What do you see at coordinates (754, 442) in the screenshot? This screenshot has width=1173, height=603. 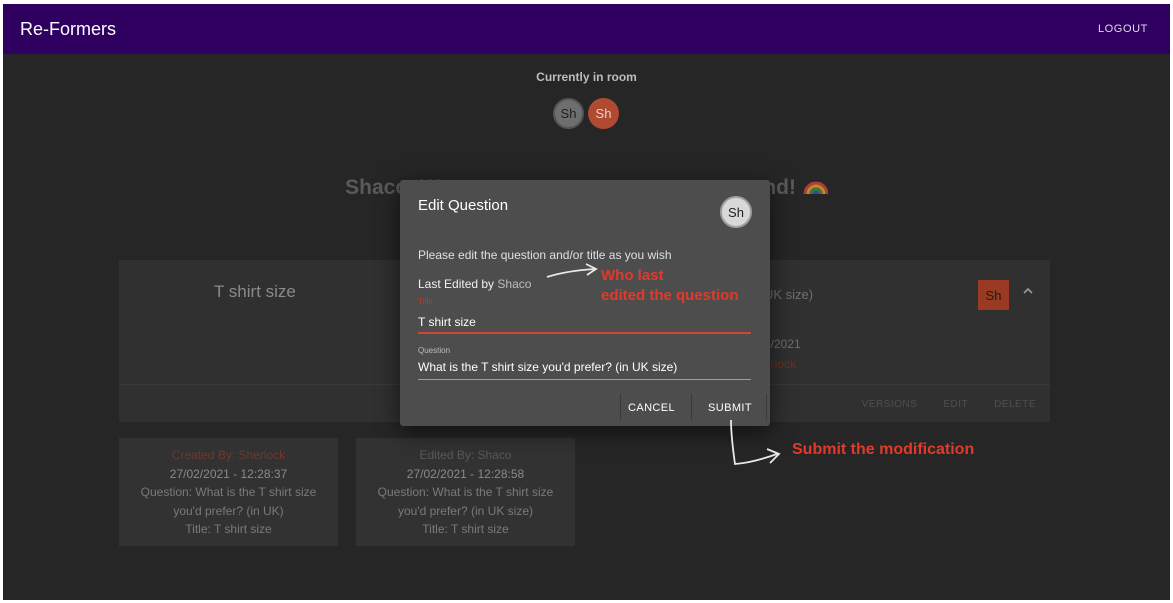 I see `annotation-arrow-submit` at bounding box center [754, 442].